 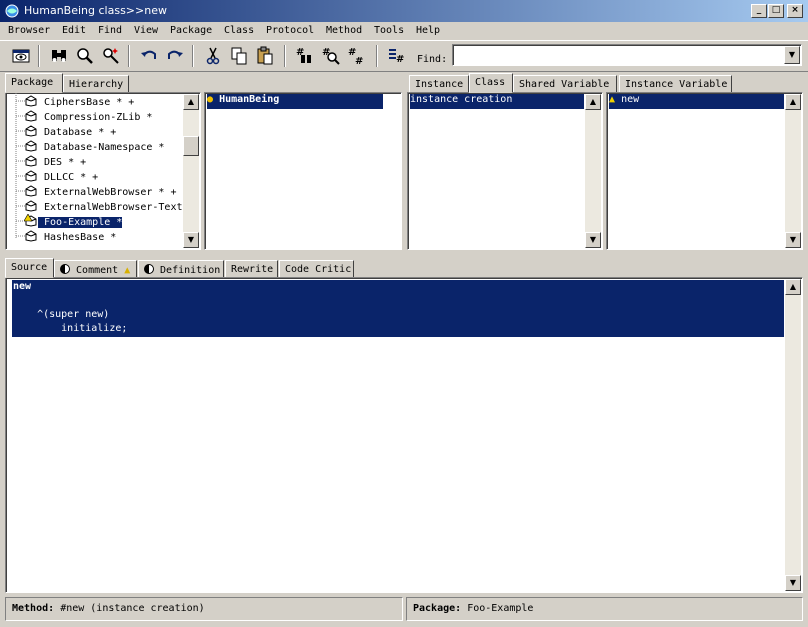 I want to click on tab-instance-variable: Instance Variable, so click(x=675, y=84).